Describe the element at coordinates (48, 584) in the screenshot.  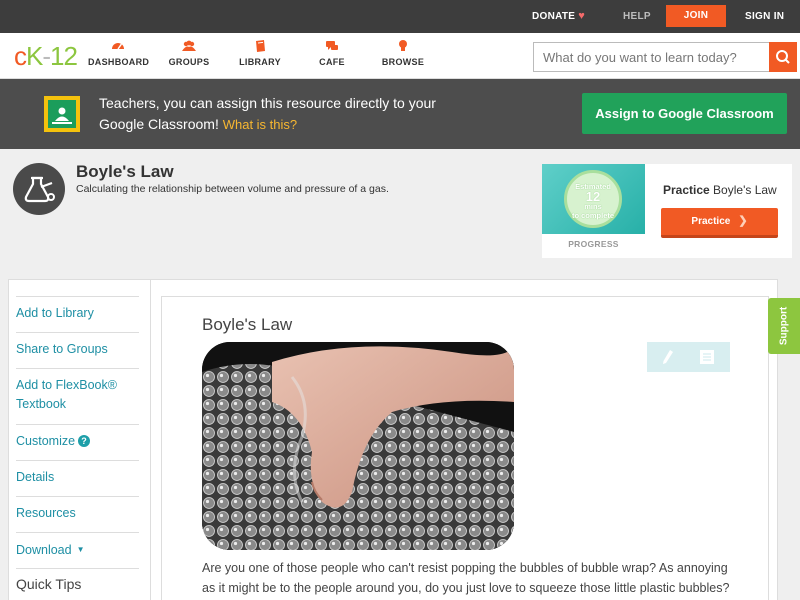
I see `quick-tips-heading: Quick Tips` at that location.